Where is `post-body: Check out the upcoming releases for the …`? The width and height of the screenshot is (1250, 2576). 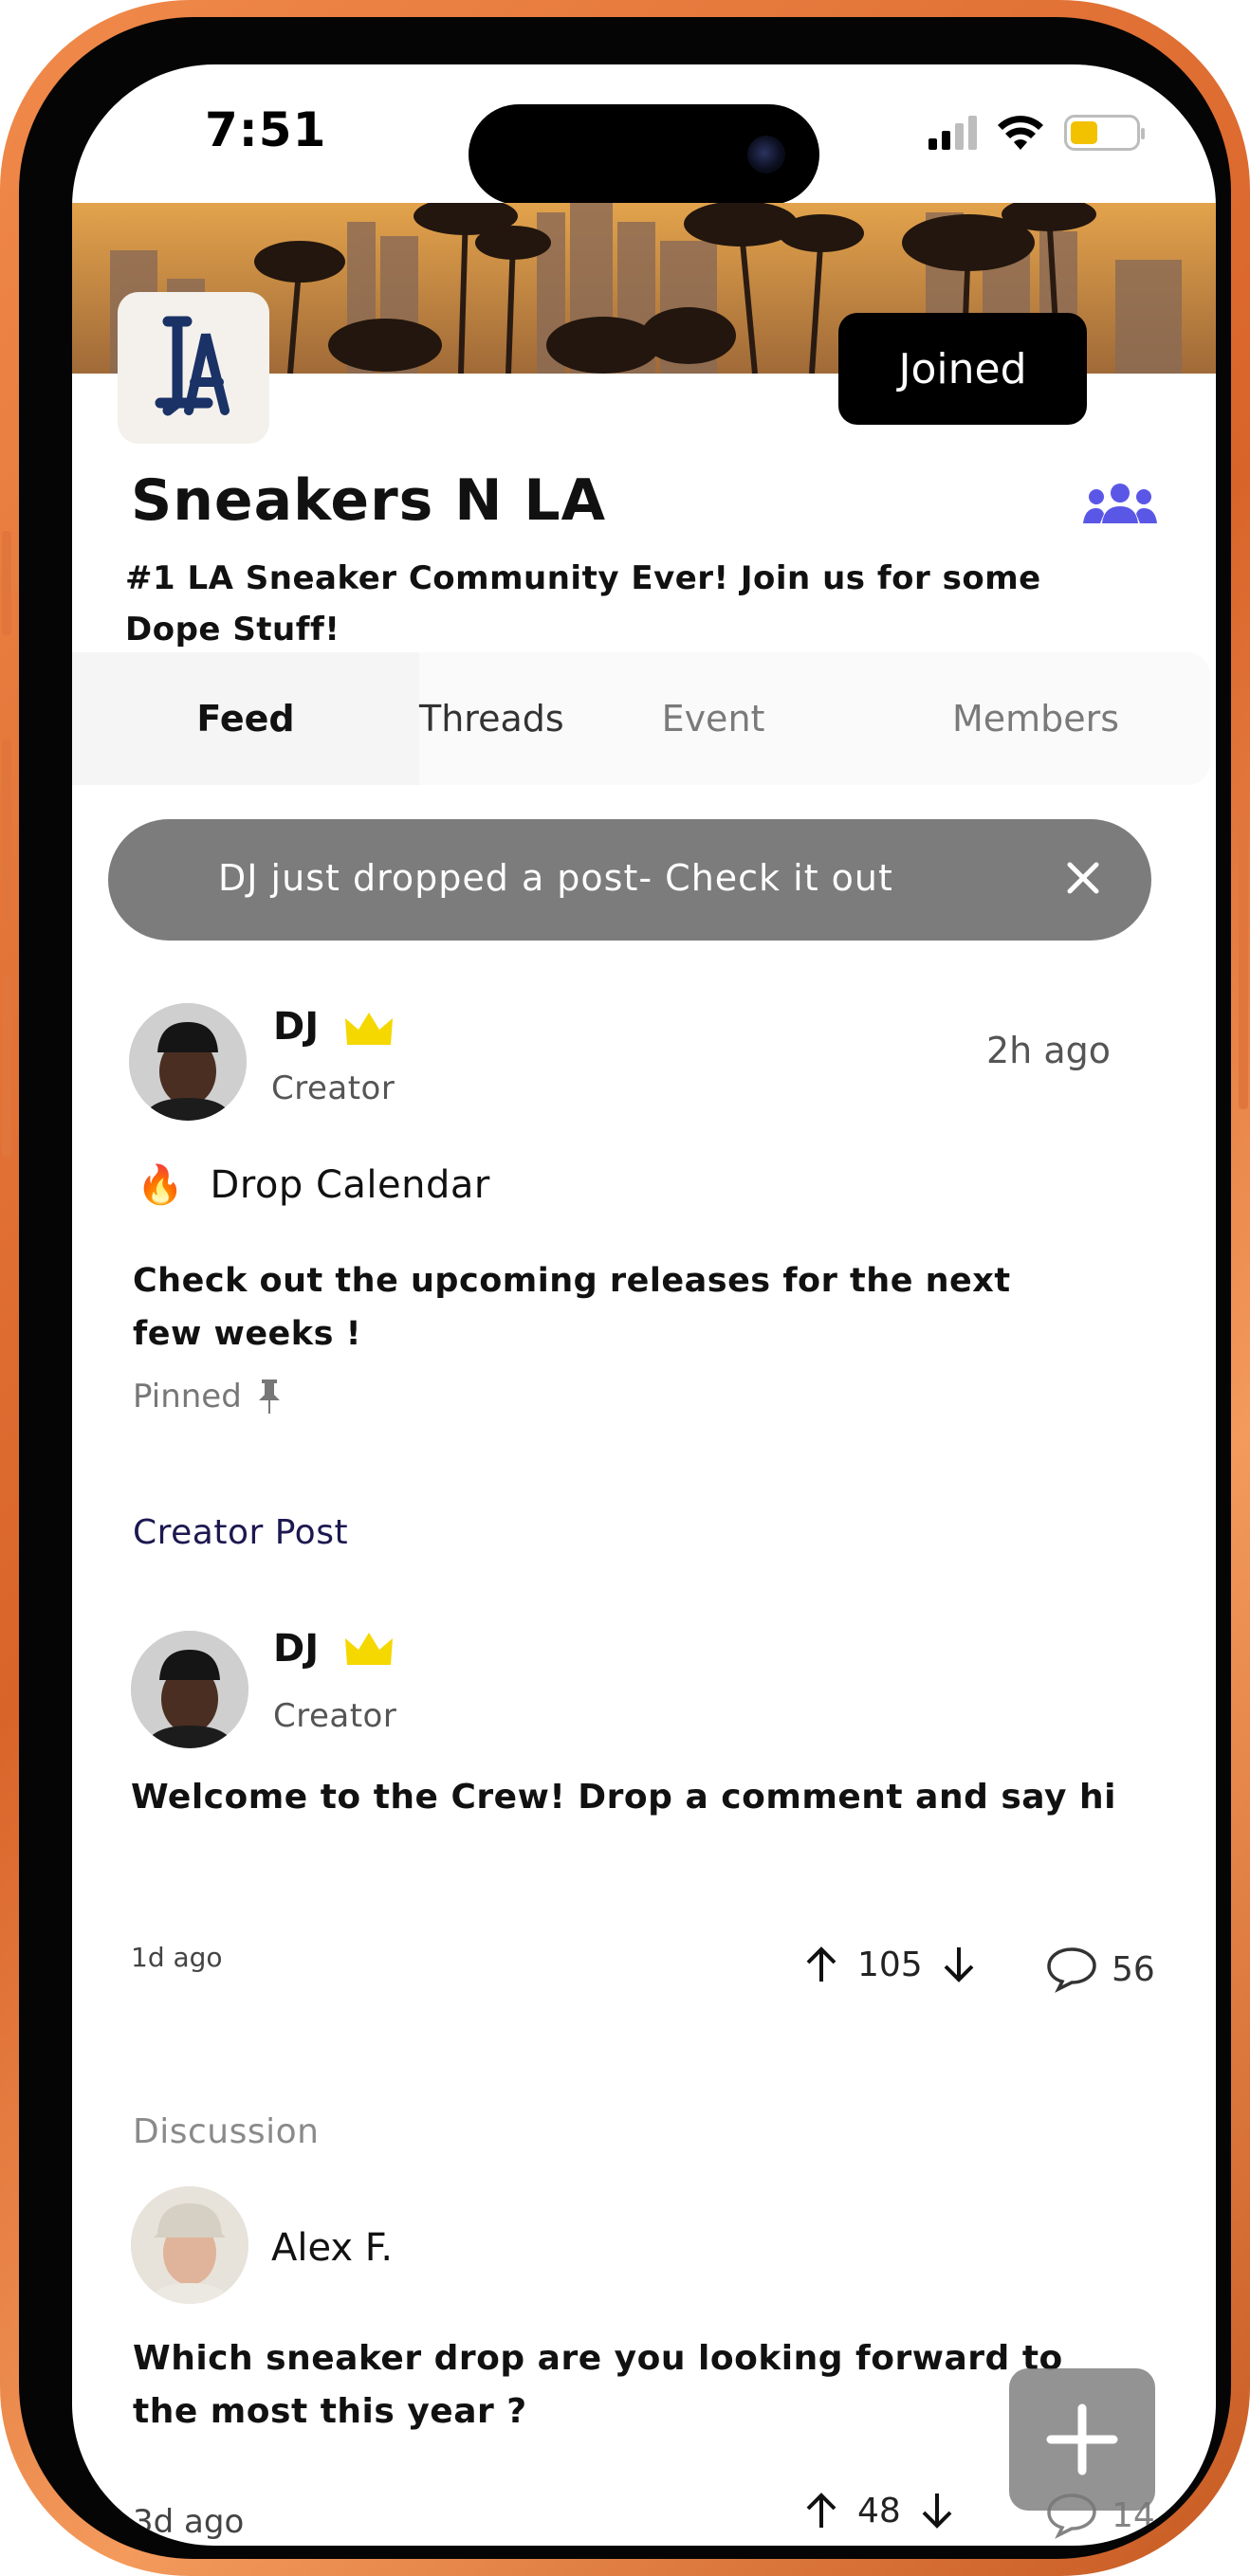
post-body: Check out the upcoming releases for the … is located at coordinates (572, 1307).